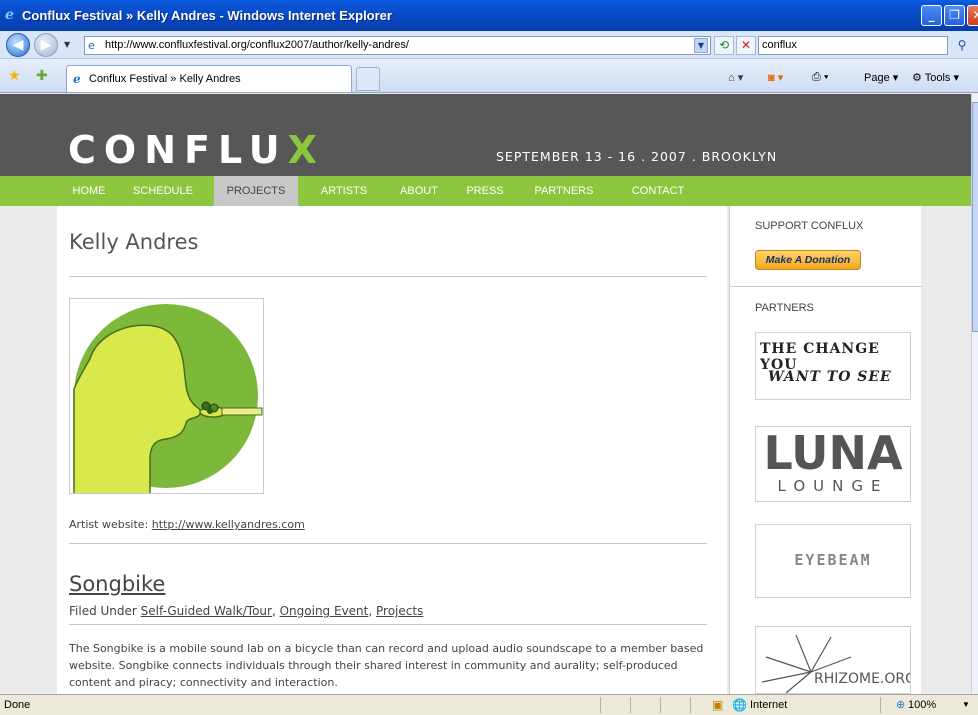 The image size is (978, 715). What do you see at coordinates (833, 453) in the screenshot?
I see `partner2-line1: LUNA` at bounding box center [833, 453].